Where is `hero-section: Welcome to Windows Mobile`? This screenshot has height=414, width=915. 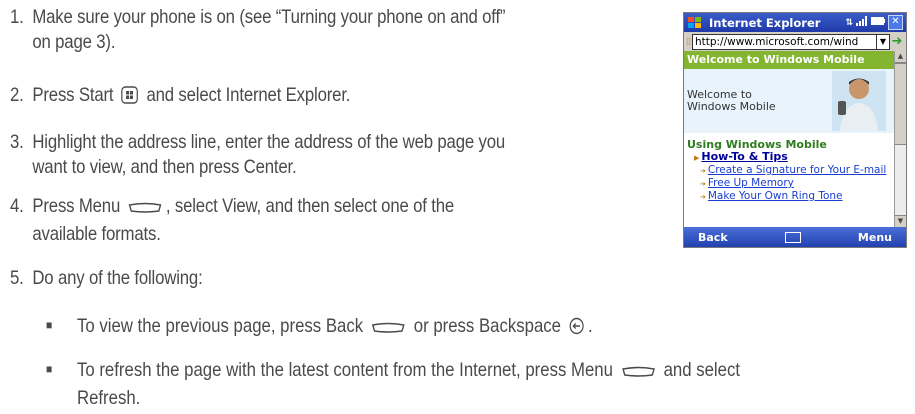
hero-section: Welcome to Windows Mobile is located at coordinates (789, 101).